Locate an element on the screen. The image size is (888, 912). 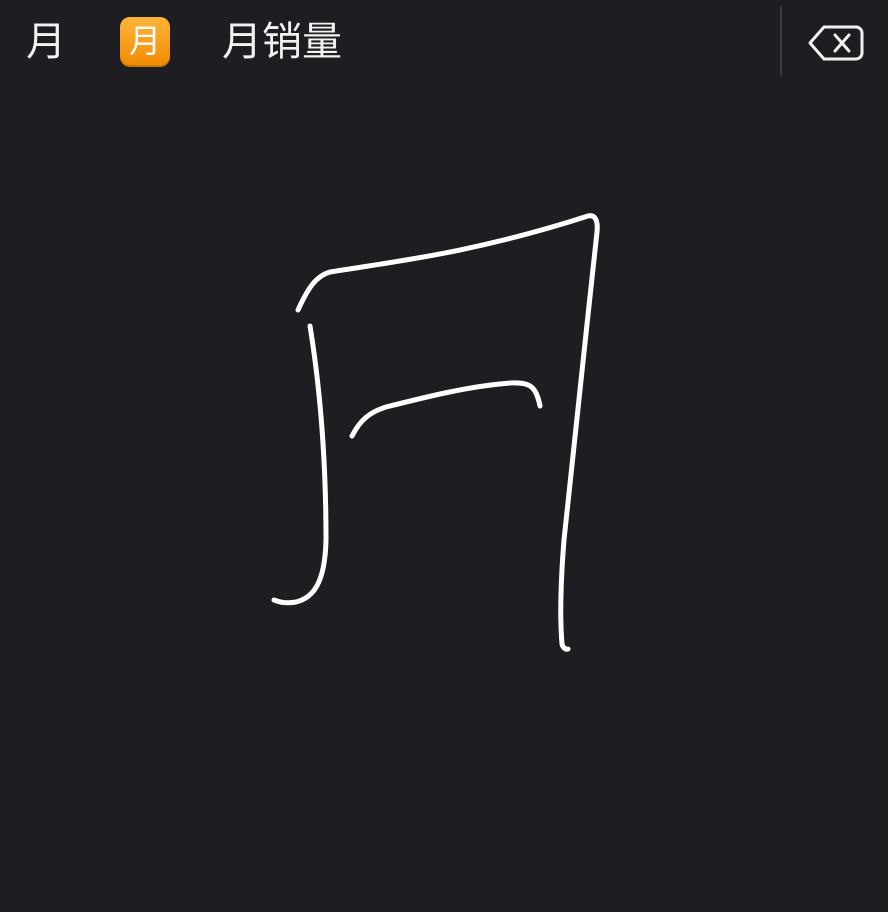
candidate-1: 月 is located at coordinates (46, 42).